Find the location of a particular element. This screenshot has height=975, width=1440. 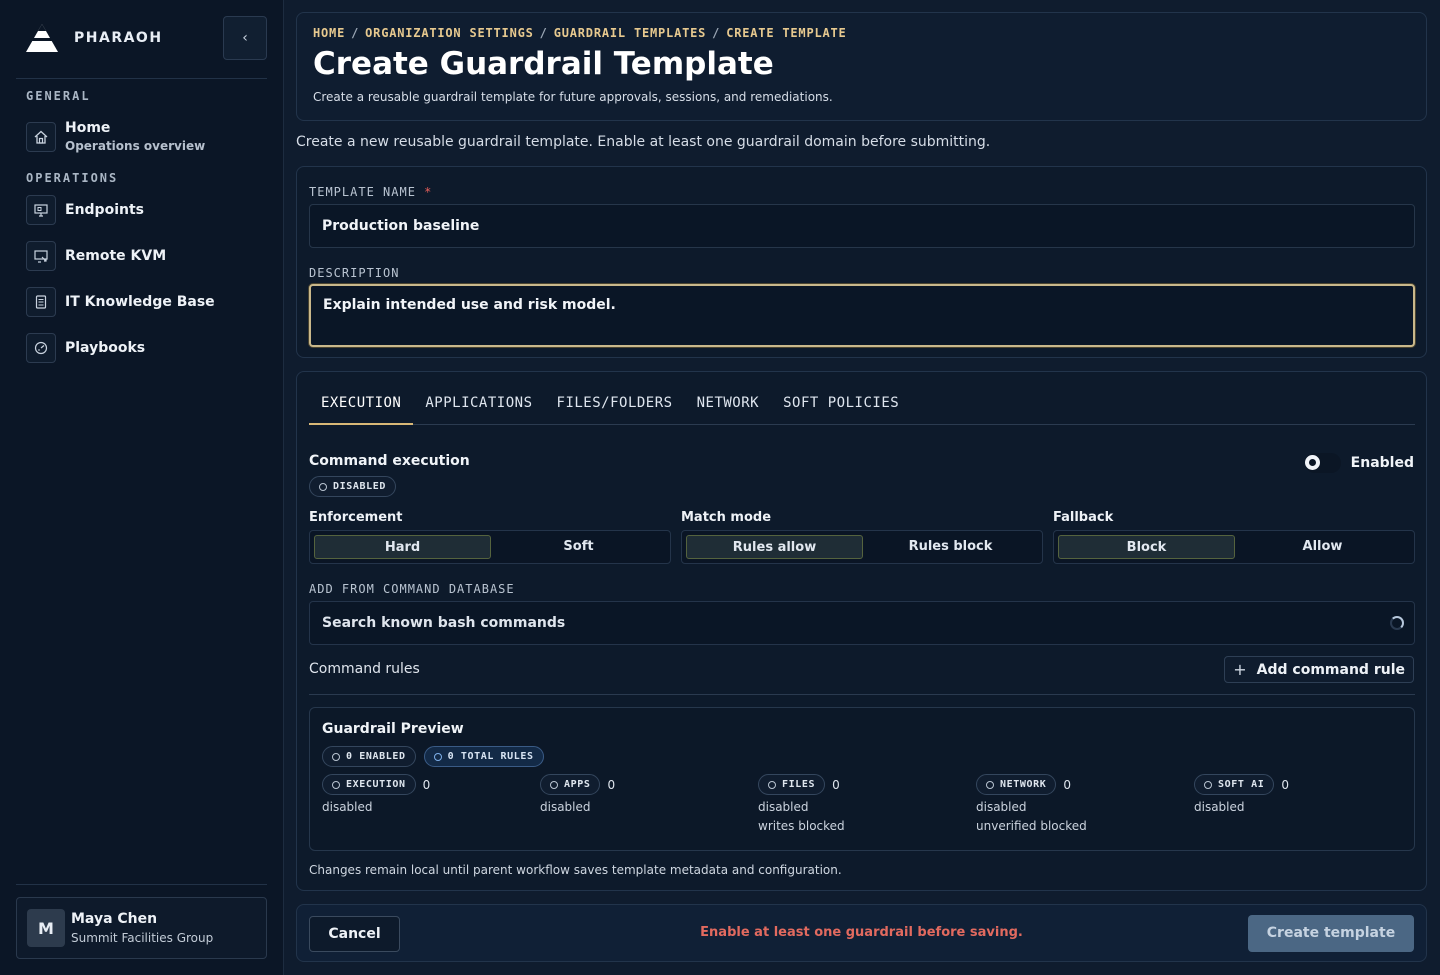

match-mode-label: Match mode is located at coordinates (726, 517).